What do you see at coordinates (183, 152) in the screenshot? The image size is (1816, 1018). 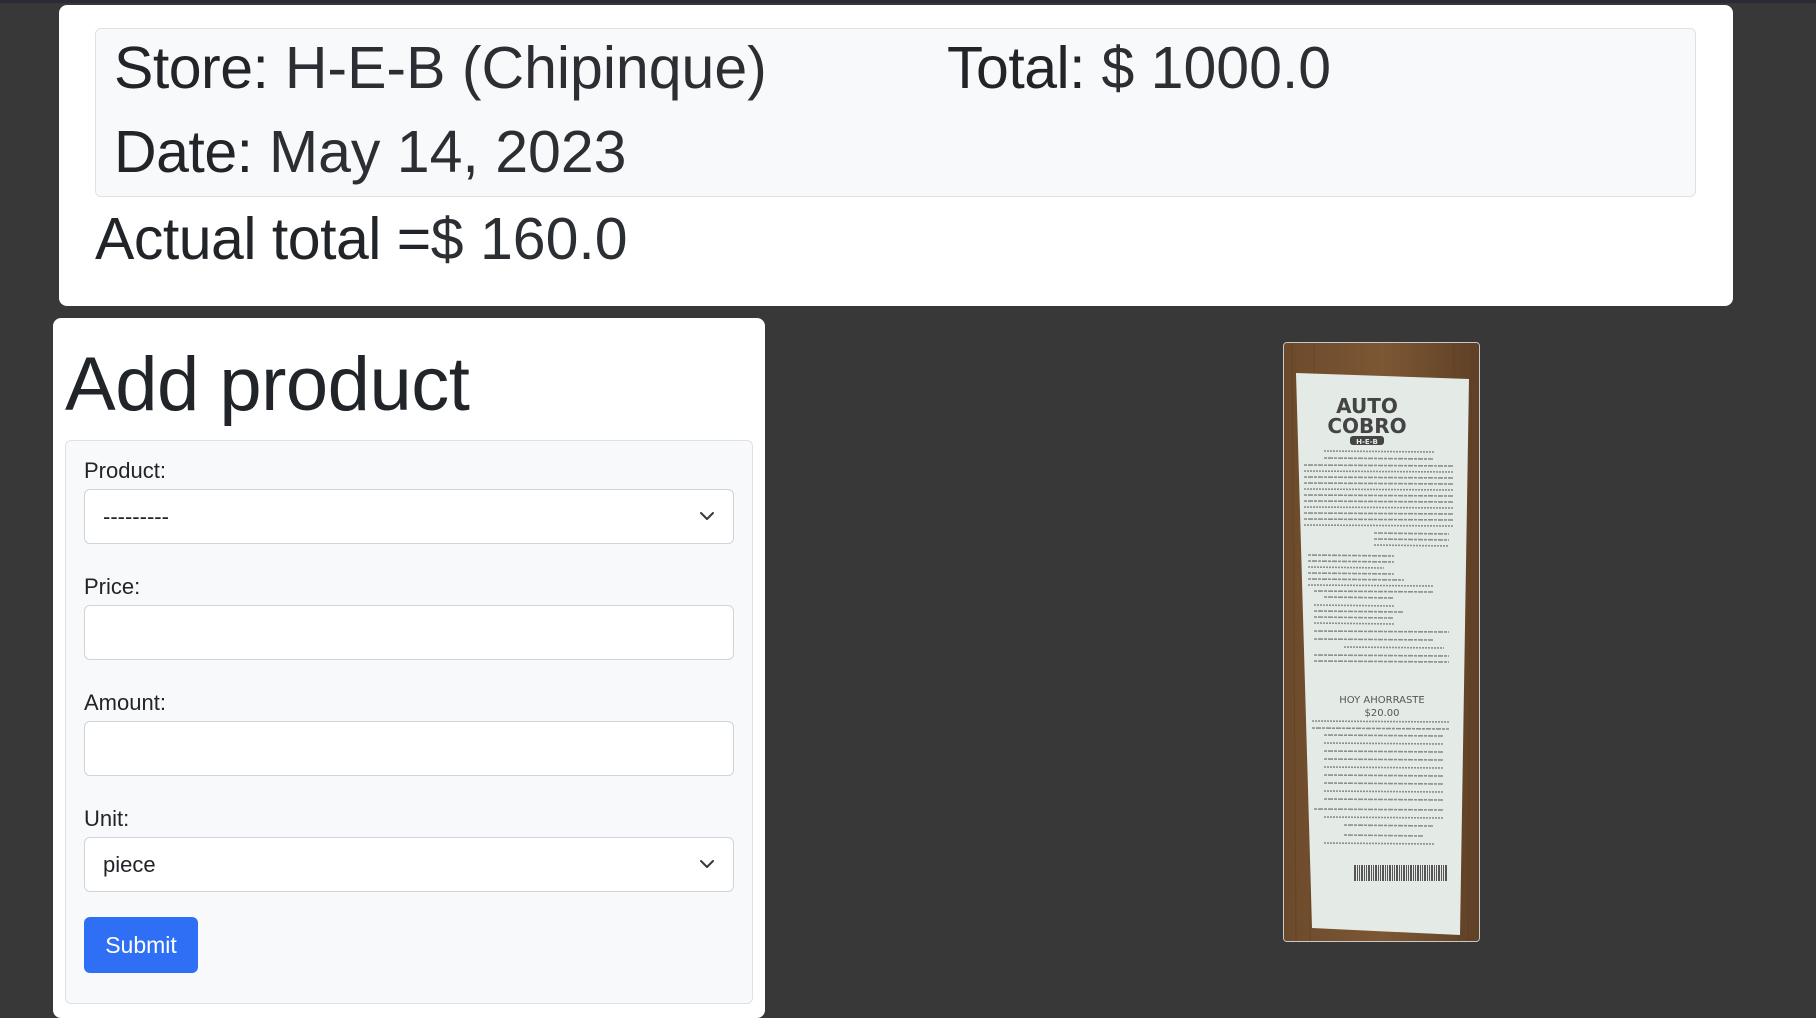 I see `date-label: Date:` at bounding box center [183, 152].